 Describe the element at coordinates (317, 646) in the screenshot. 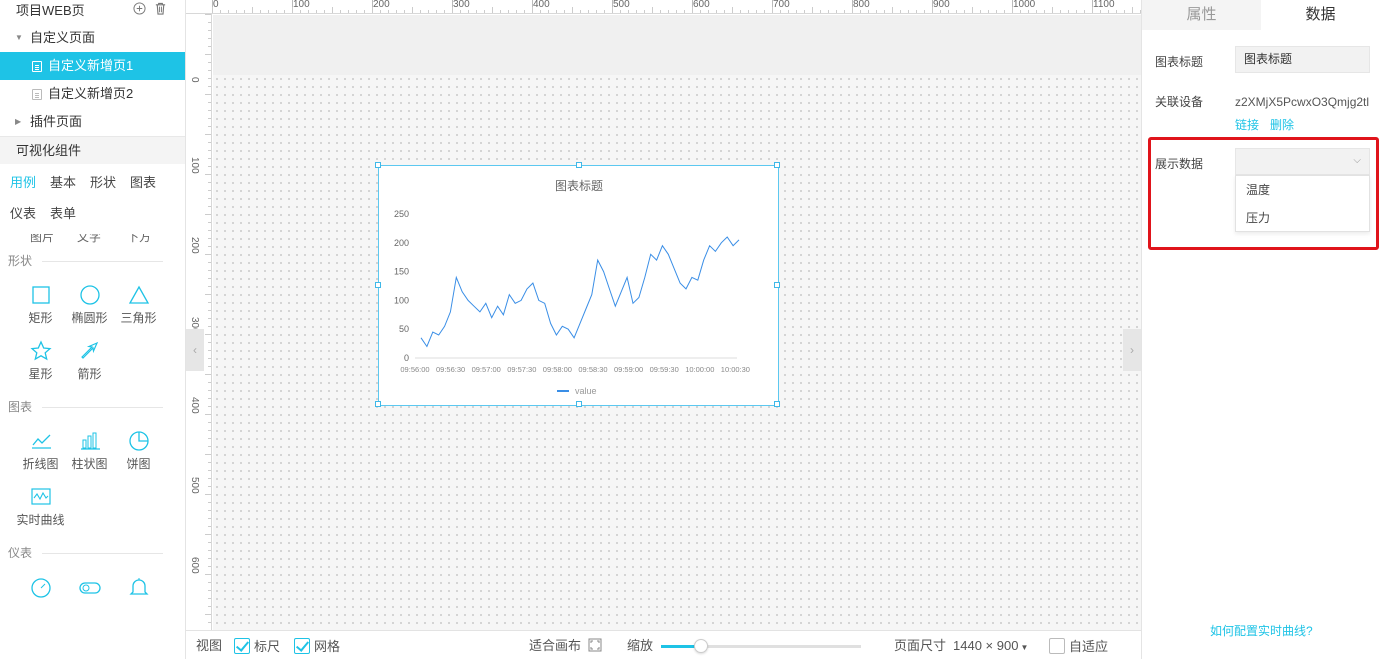

I see `grid-toggle: 网格` at that location.